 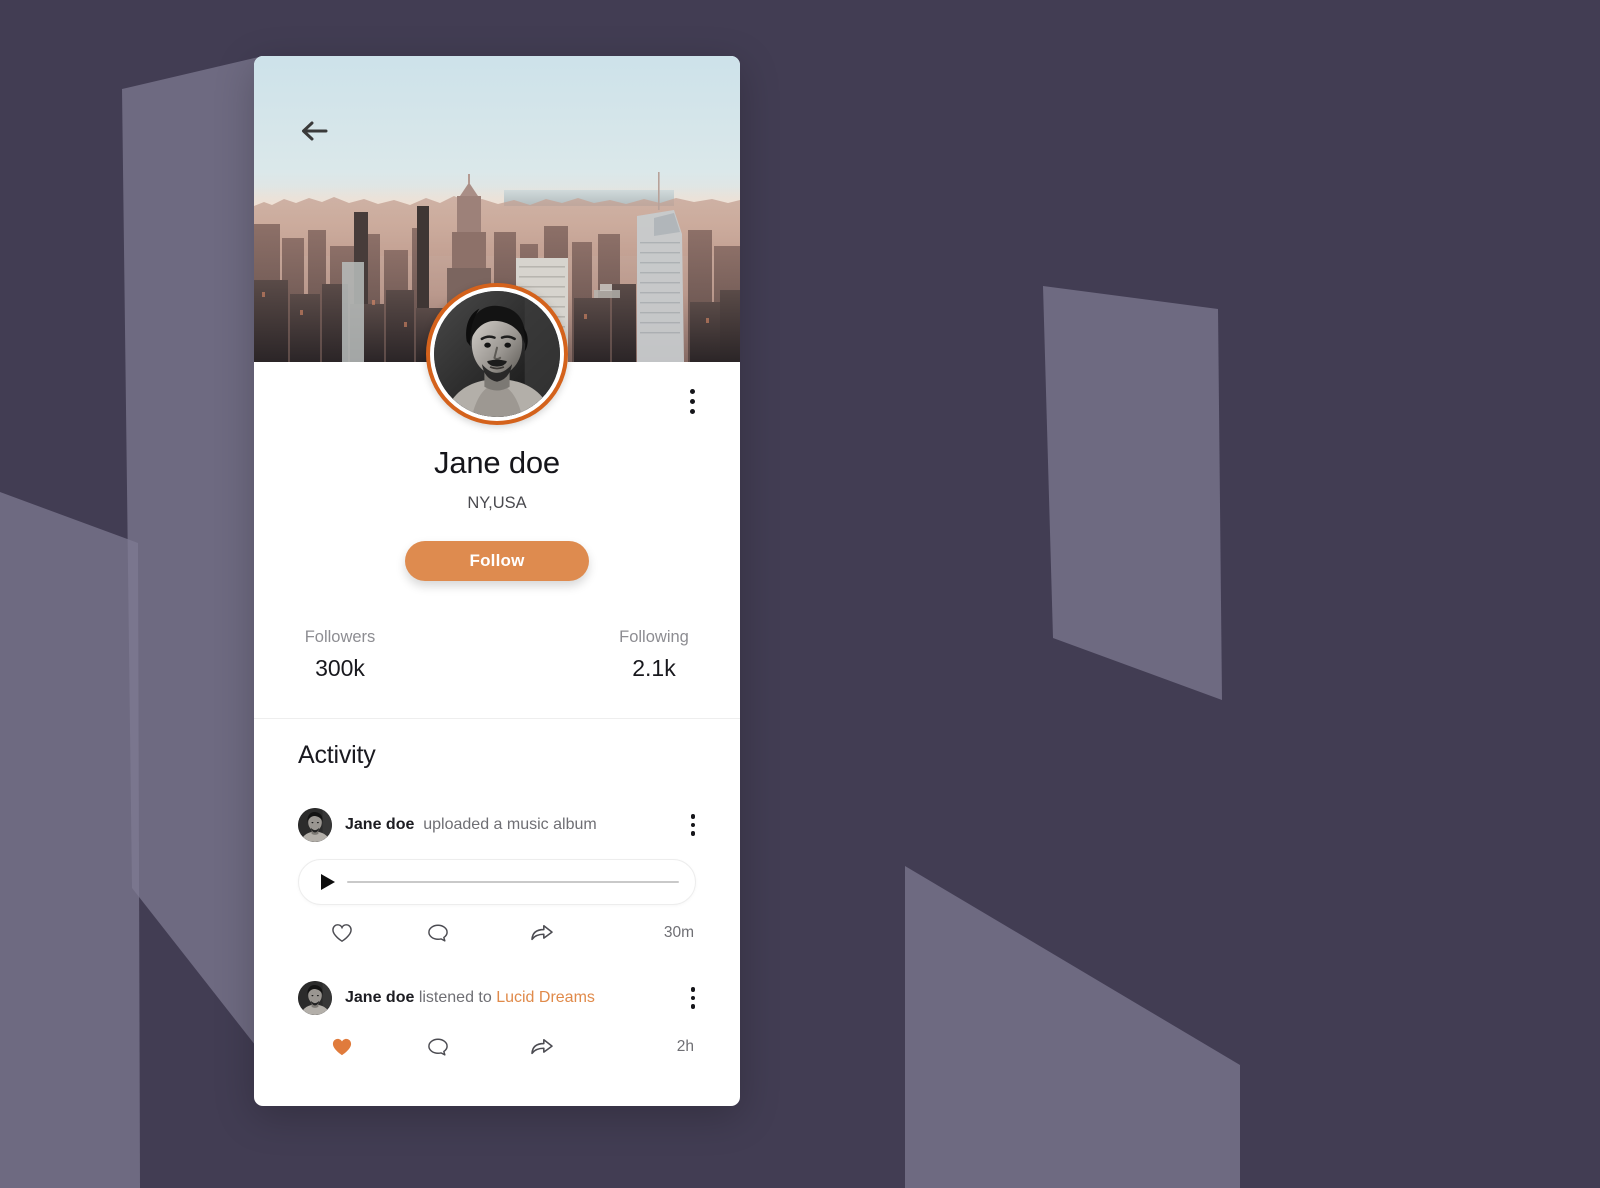 I want to click on stat-label: Following, so click(x=654, y=637).